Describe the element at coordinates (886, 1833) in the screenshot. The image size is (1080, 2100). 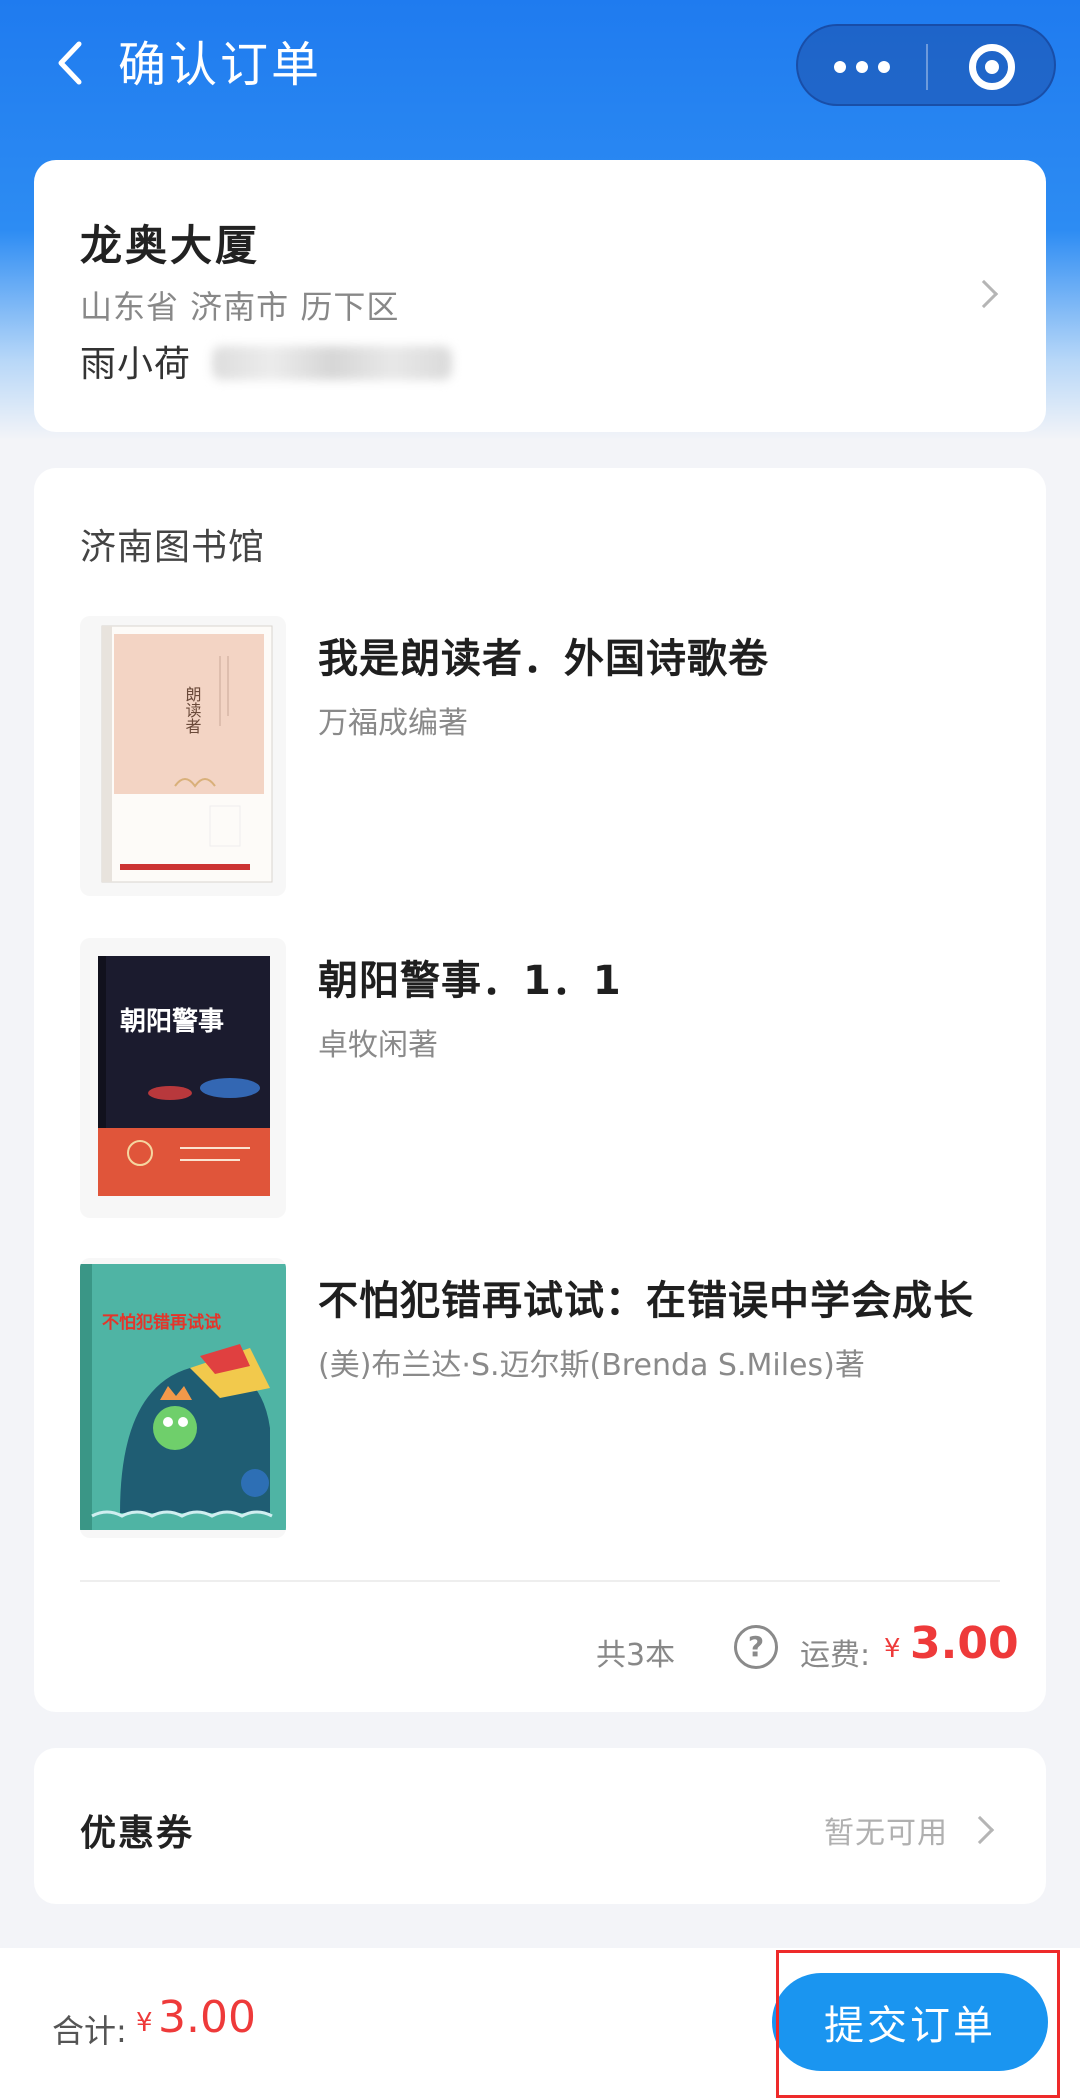
I see `coupon-status: 暂无可用` at that location.